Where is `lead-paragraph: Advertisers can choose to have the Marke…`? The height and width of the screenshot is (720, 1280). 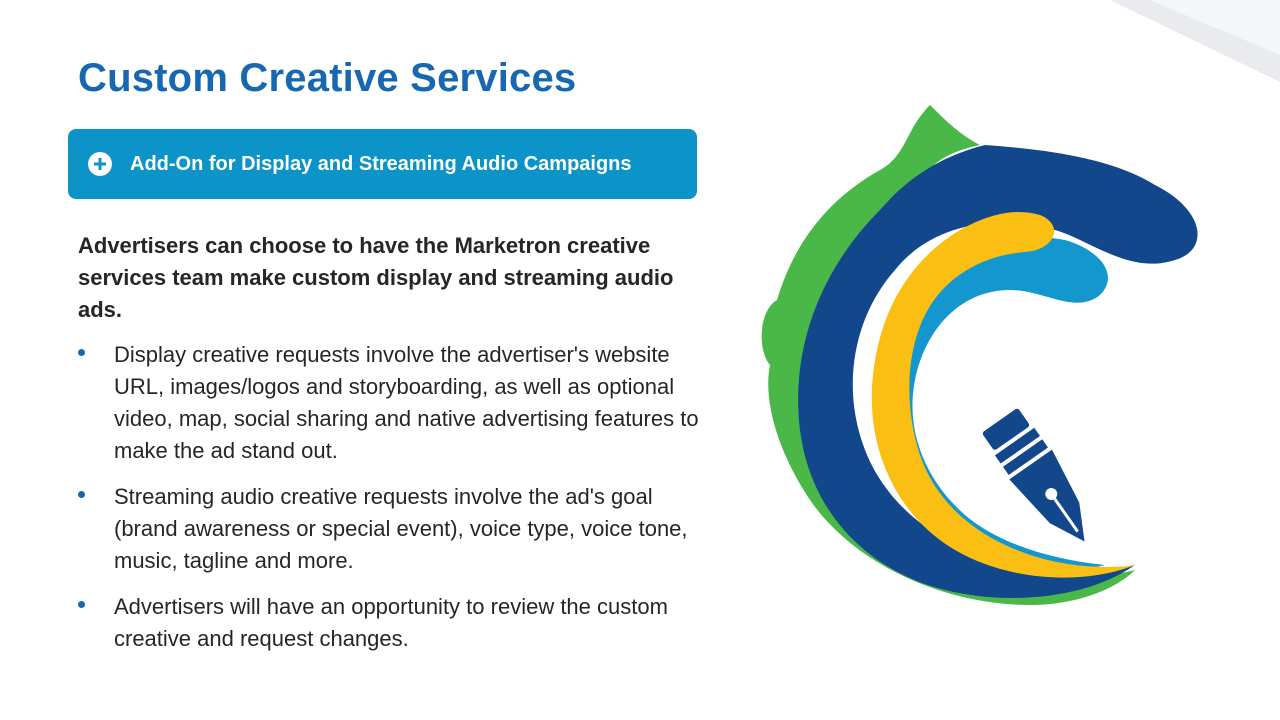
lead-paragraph: Advertisers can choose to have the Marke… is located at coordinates (376, 277).